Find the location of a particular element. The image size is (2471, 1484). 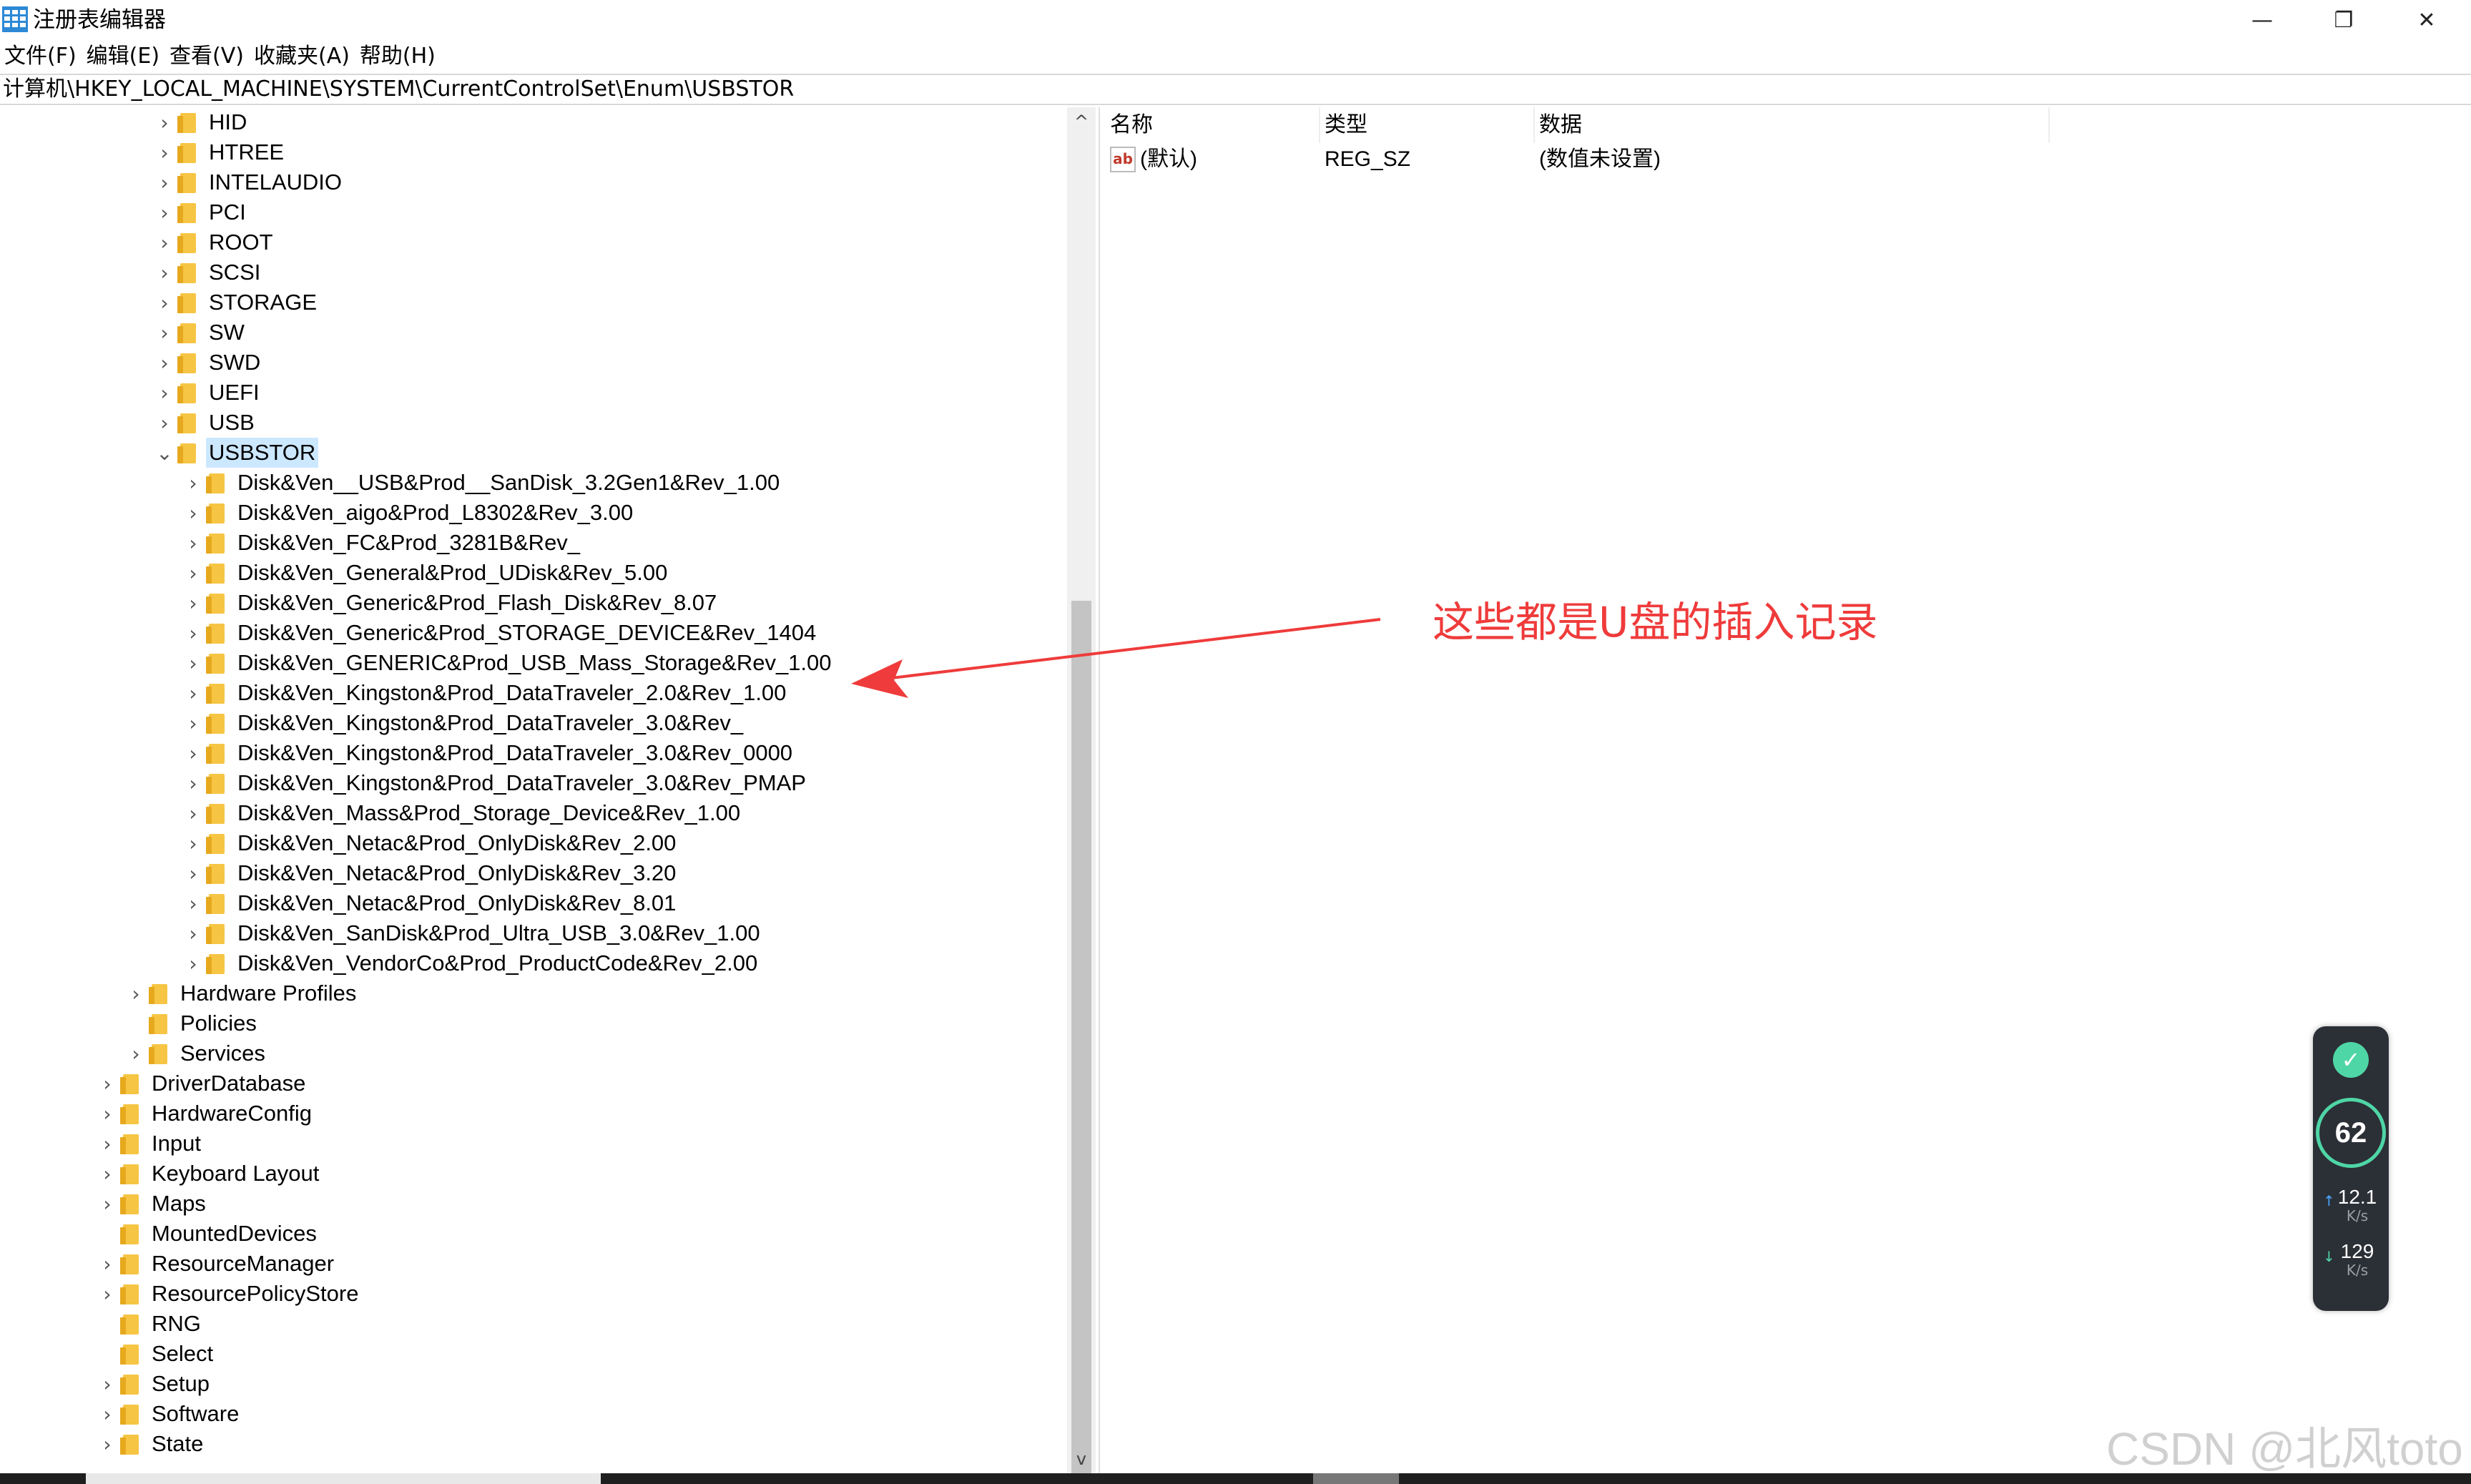

tree-node: Policies is located at coordinates (191, 1023).